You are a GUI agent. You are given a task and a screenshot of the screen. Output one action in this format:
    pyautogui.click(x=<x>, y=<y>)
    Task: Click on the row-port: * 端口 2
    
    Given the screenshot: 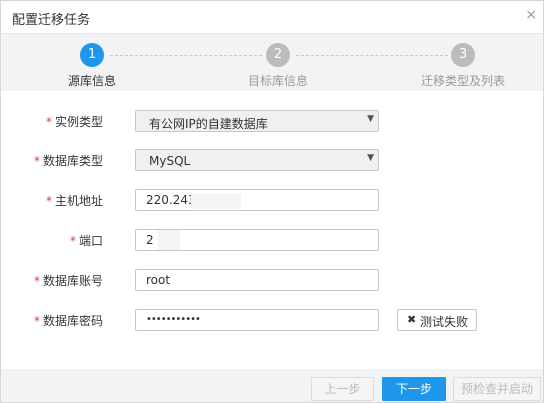 What is the action you would take?
    pyautogui.click(x=272, y=240)
    